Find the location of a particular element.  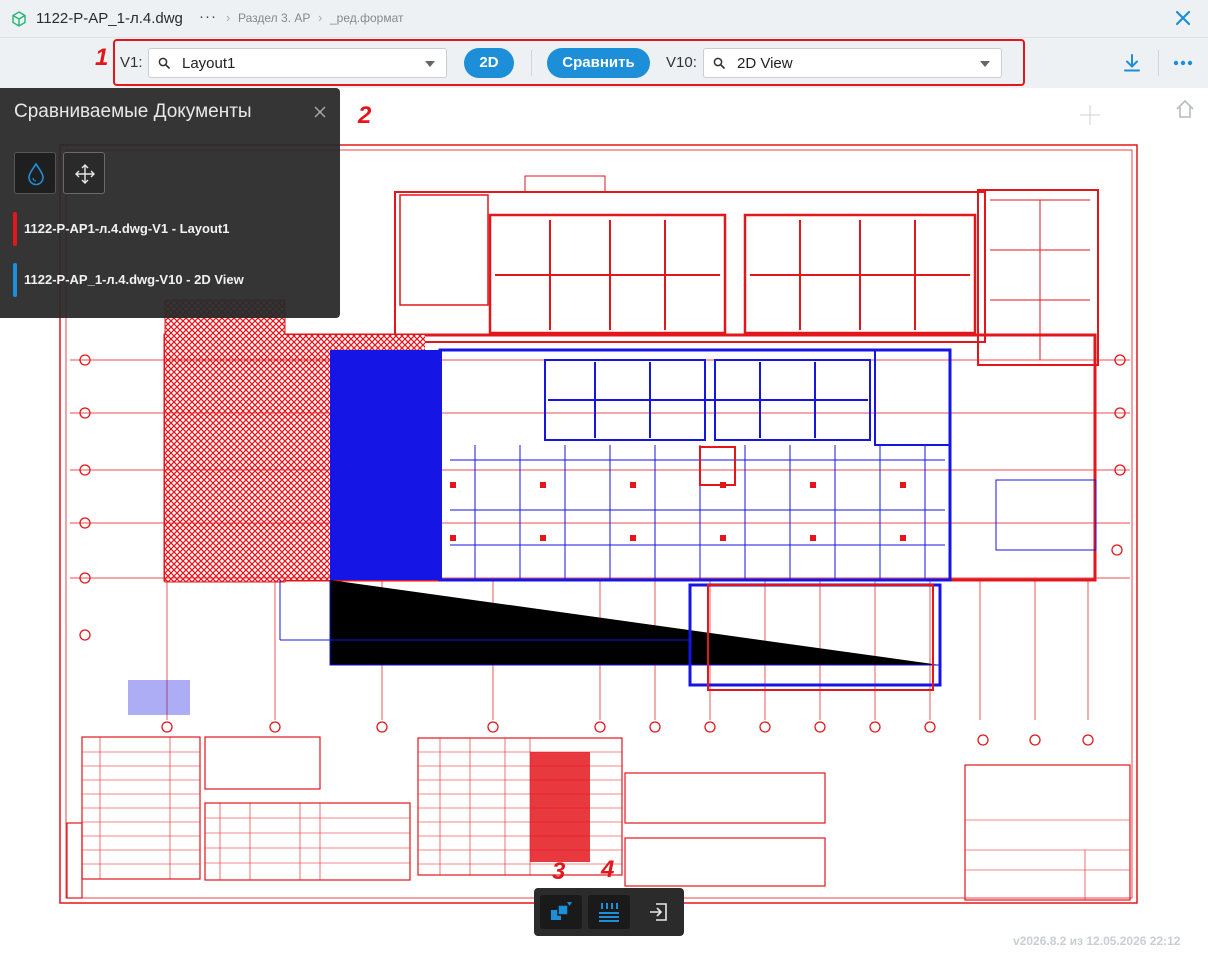

compare-toolbar: V1: Layout1 2D Сравнить V10: 2D View is located at coordinates (604, 63).